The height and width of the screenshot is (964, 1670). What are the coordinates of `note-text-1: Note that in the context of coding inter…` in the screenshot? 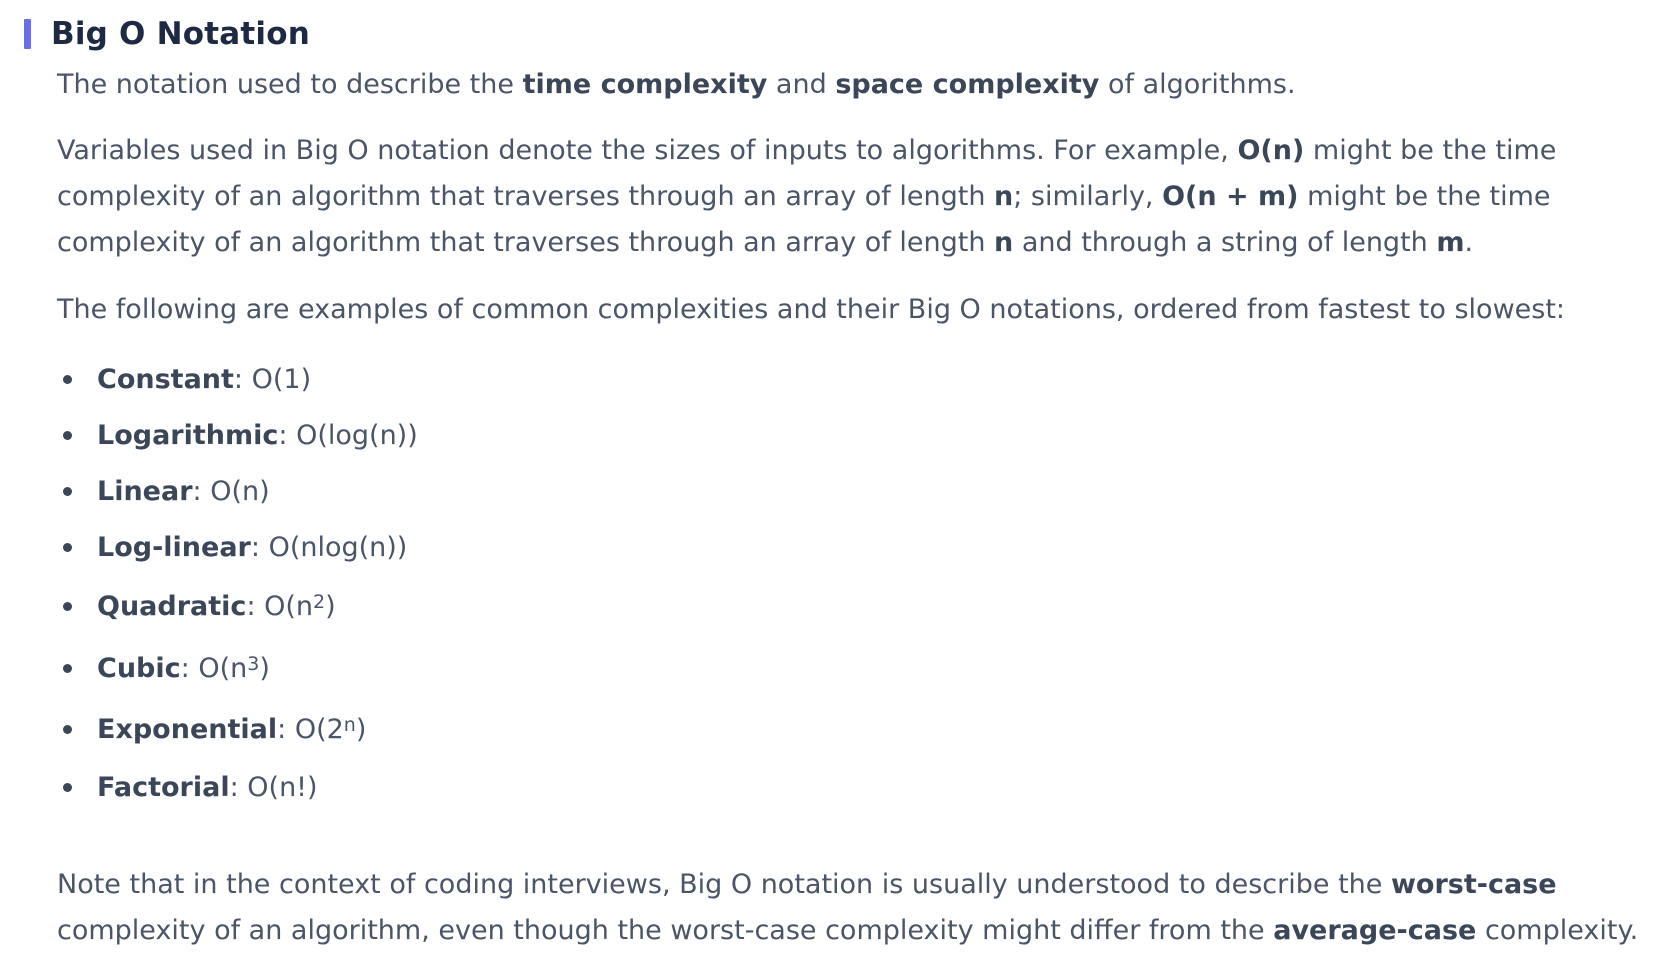 It's located at (724, 884).